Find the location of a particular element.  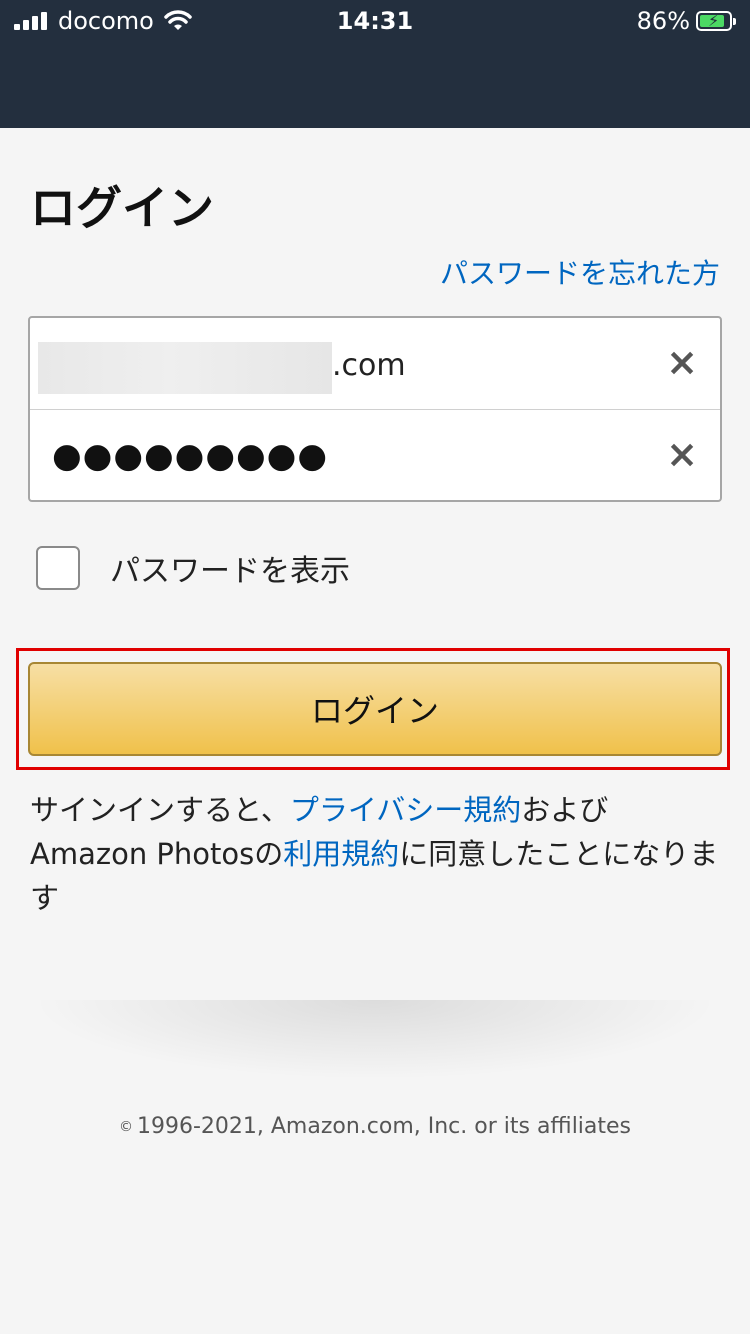

battery-level: ⚡ is located at coordinates (712, 20).